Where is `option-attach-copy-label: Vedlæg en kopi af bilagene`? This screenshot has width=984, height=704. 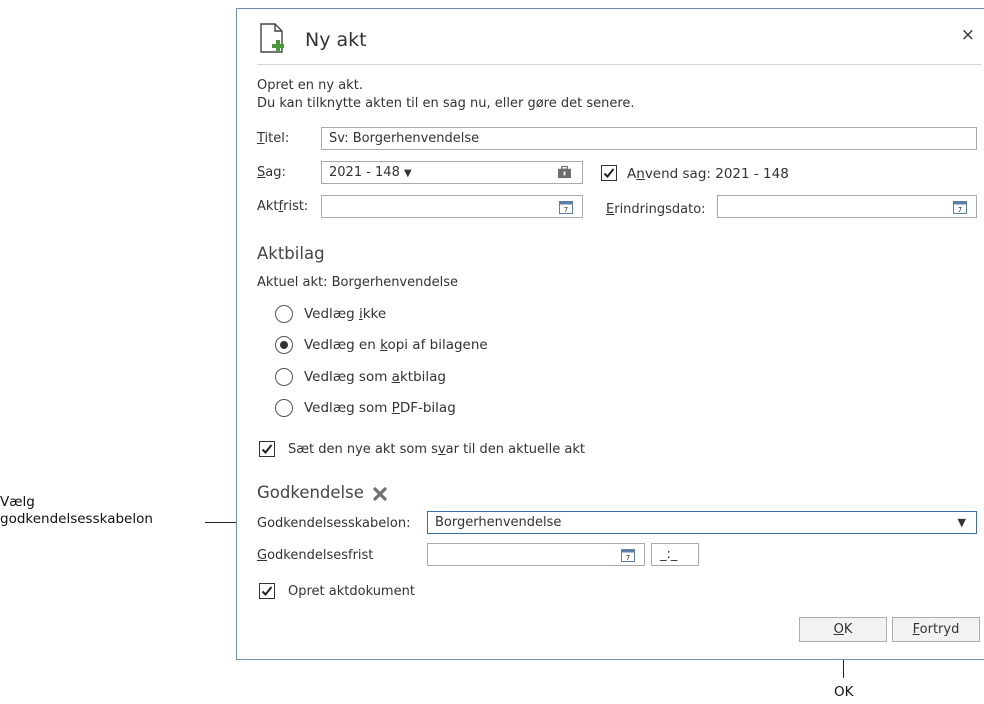 option-attach-copy-label: Vedlæg en kopi af bilagene is located at coordinates (396, 345).